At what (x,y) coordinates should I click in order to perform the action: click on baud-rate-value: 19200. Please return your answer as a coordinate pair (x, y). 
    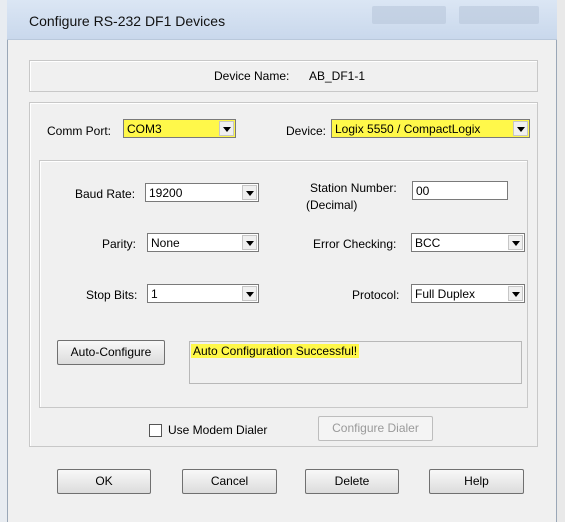
    Looking at the image, I should click on (166, 193).